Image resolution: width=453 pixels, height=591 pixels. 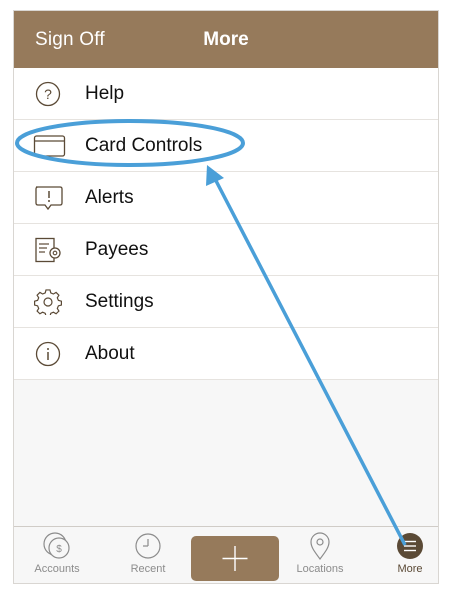 I want to click on navigation-header: Sign Off More, so click(x=226, y=39).